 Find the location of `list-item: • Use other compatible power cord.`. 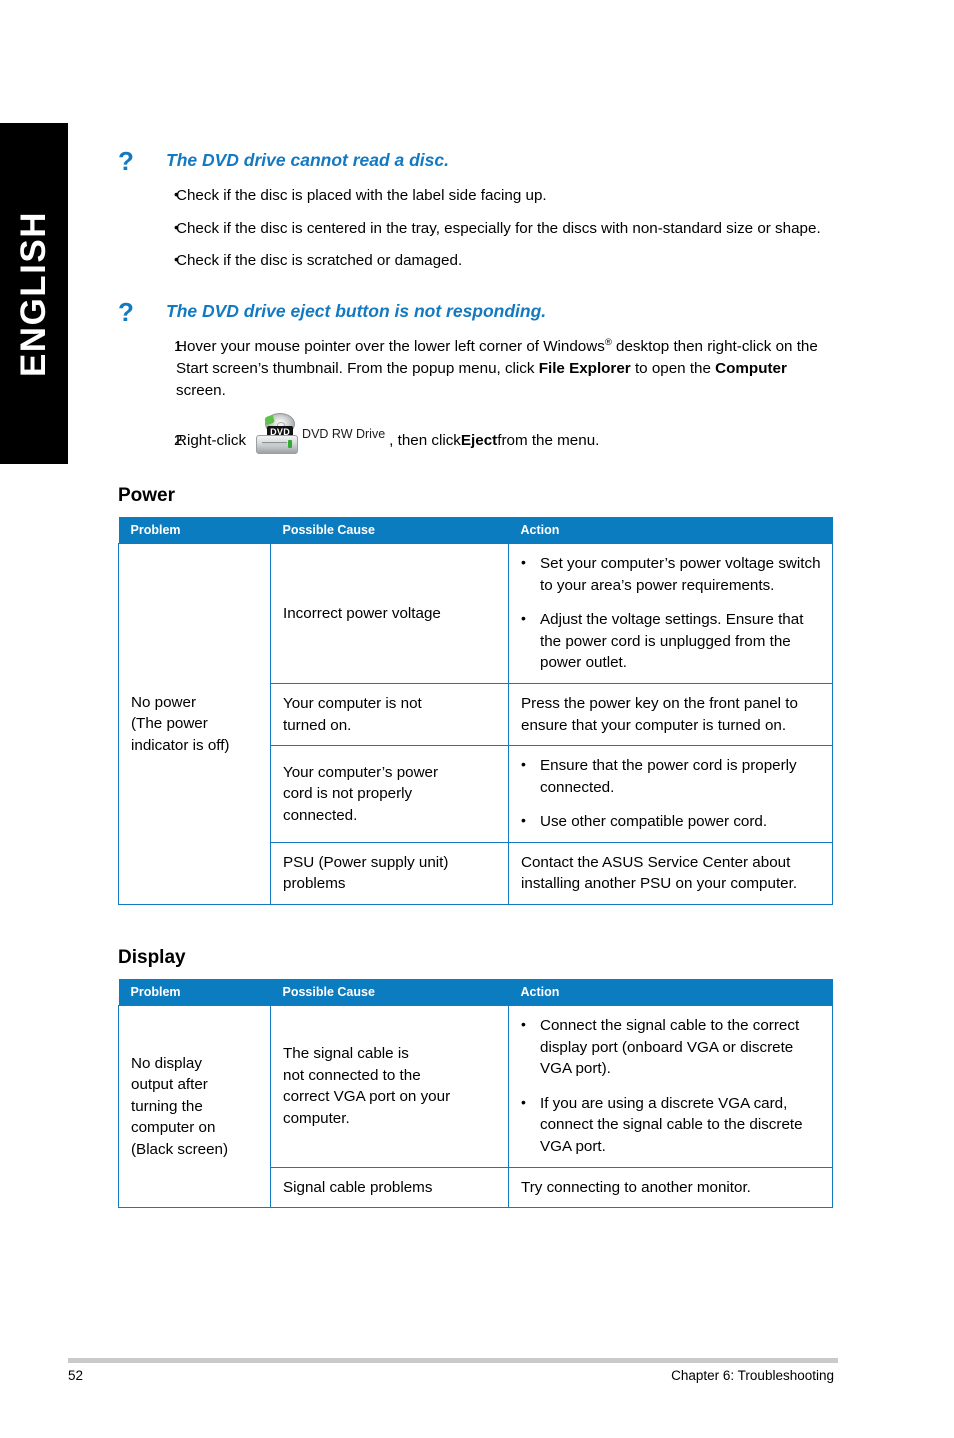

list-item: • Use other compatible power cord. is located at coordinates (671, 822).